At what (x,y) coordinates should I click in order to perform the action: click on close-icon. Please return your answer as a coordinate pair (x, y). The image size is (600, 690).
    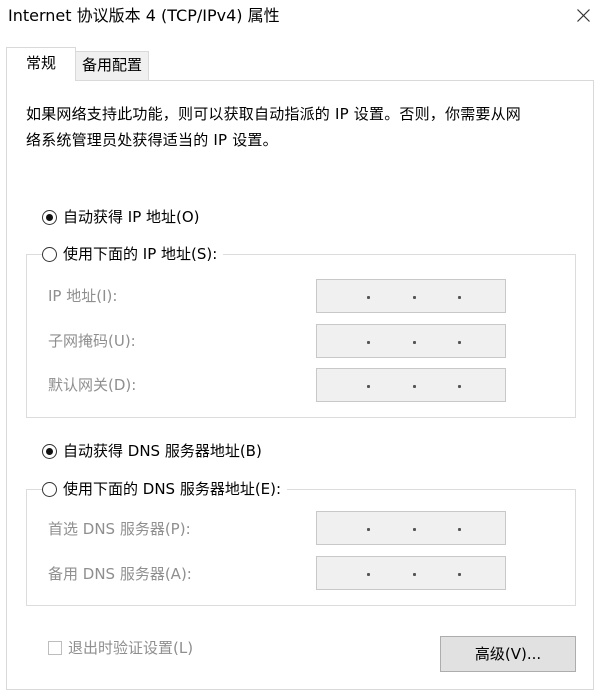
    Looking at the image, I should click on (583, 15).